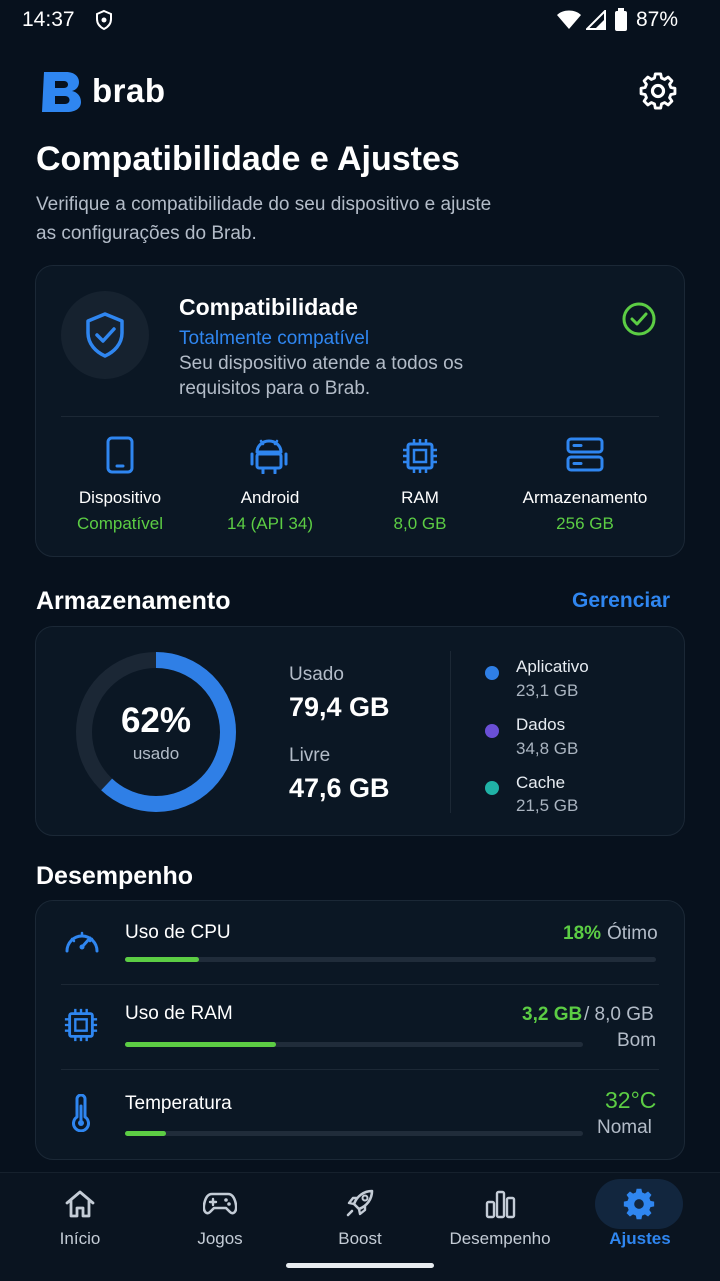 This screenshot has height=1281, width=720. I want to click on legend-value-app: 23,1 GB, so click(547, 690).